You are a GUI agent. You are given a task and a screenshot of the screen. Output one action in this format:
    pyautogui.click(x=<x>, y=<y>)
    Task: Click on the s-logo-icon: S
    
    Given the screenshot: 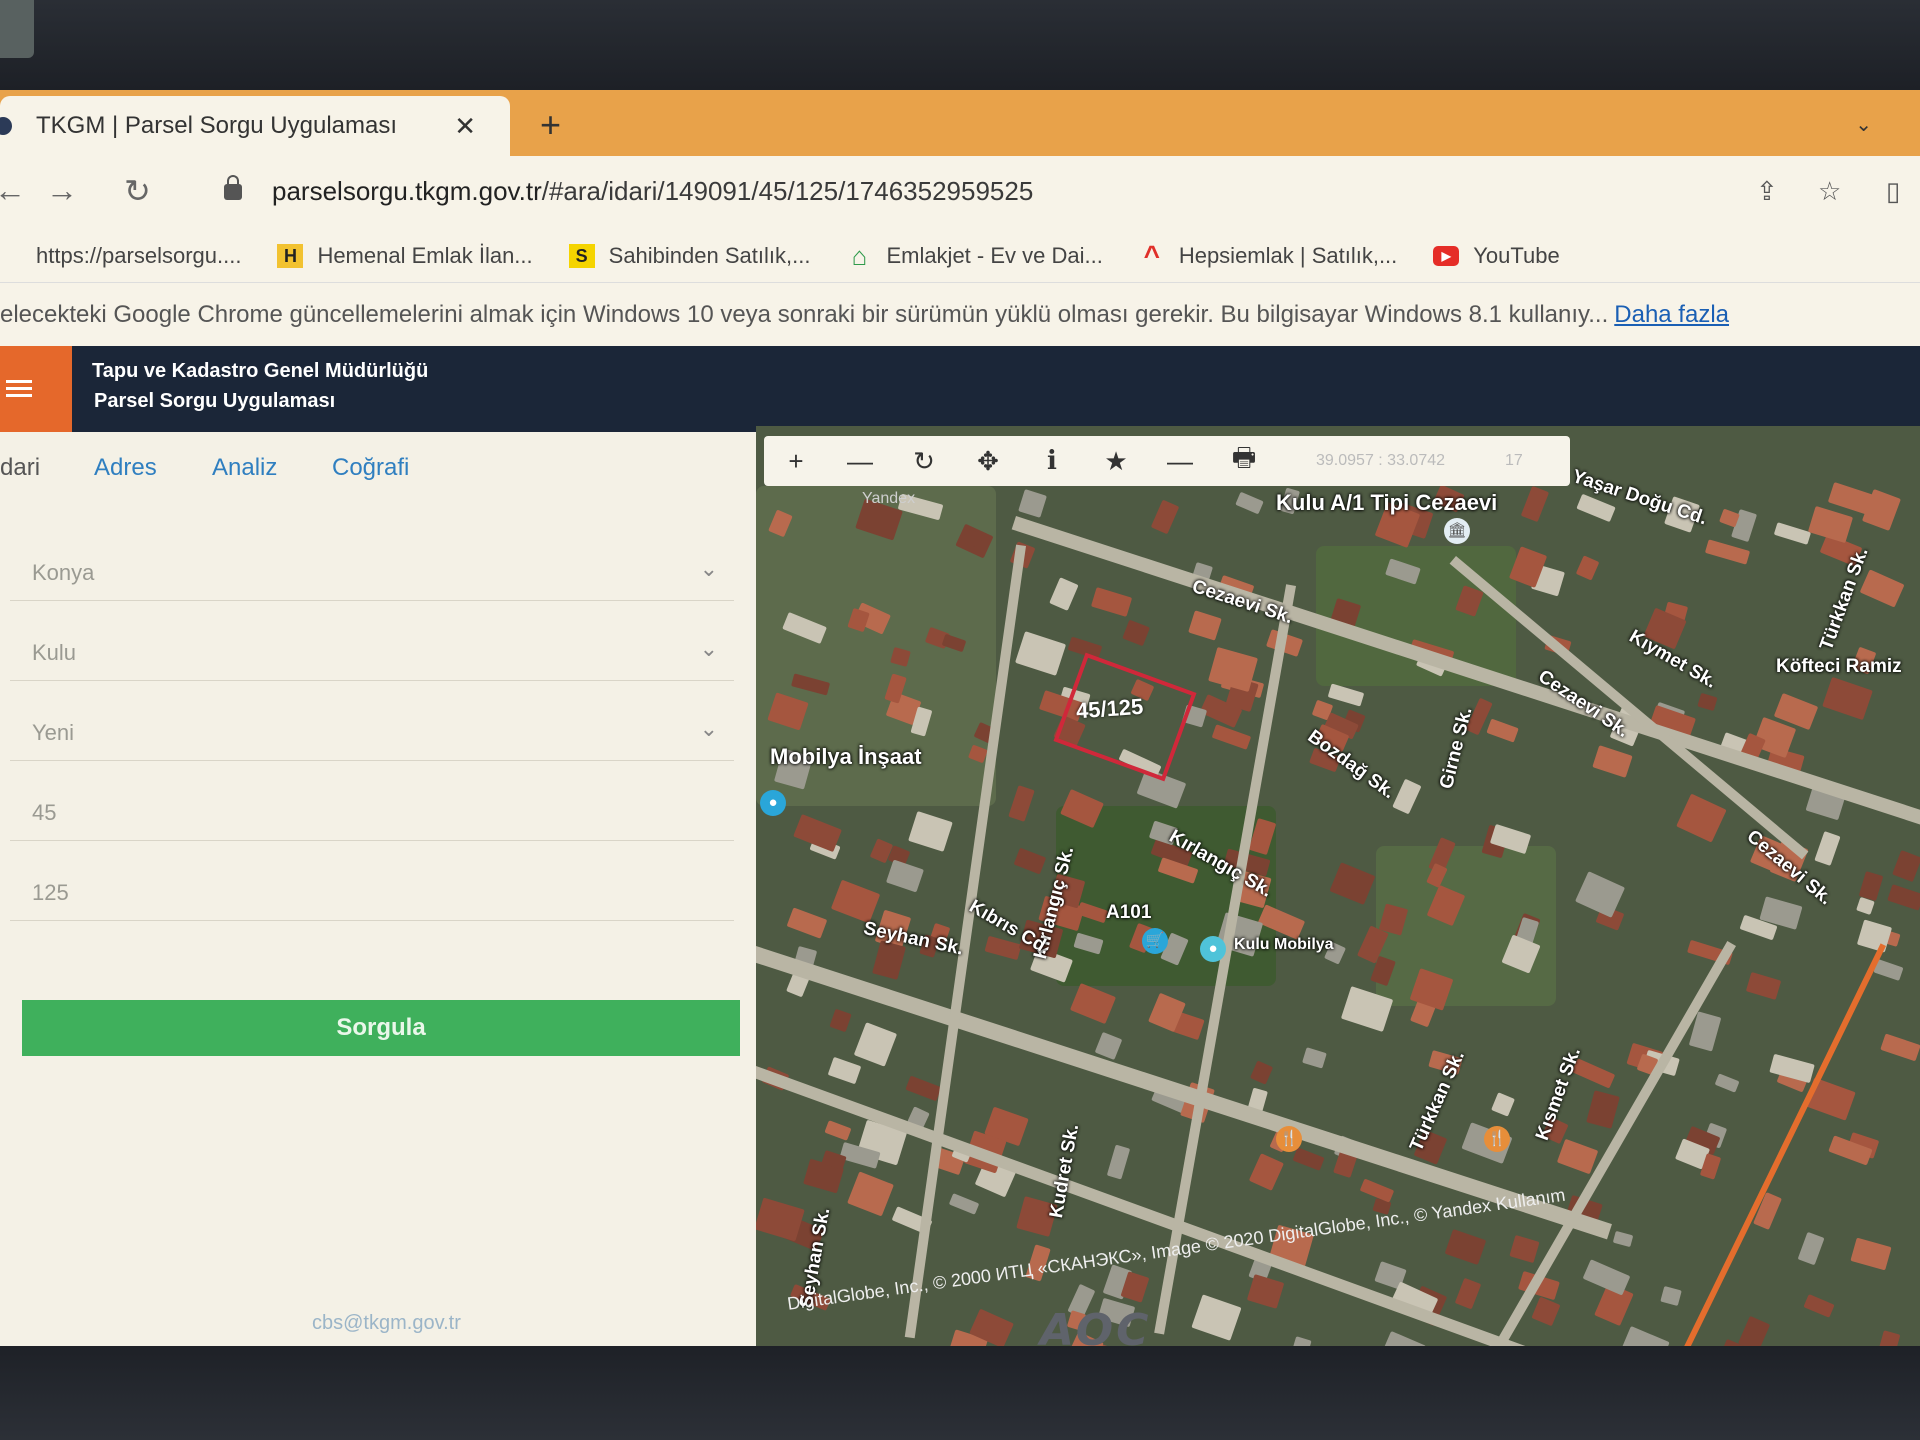 What is the action you would take?
    pyautogui.click(x=581, y=256)
    